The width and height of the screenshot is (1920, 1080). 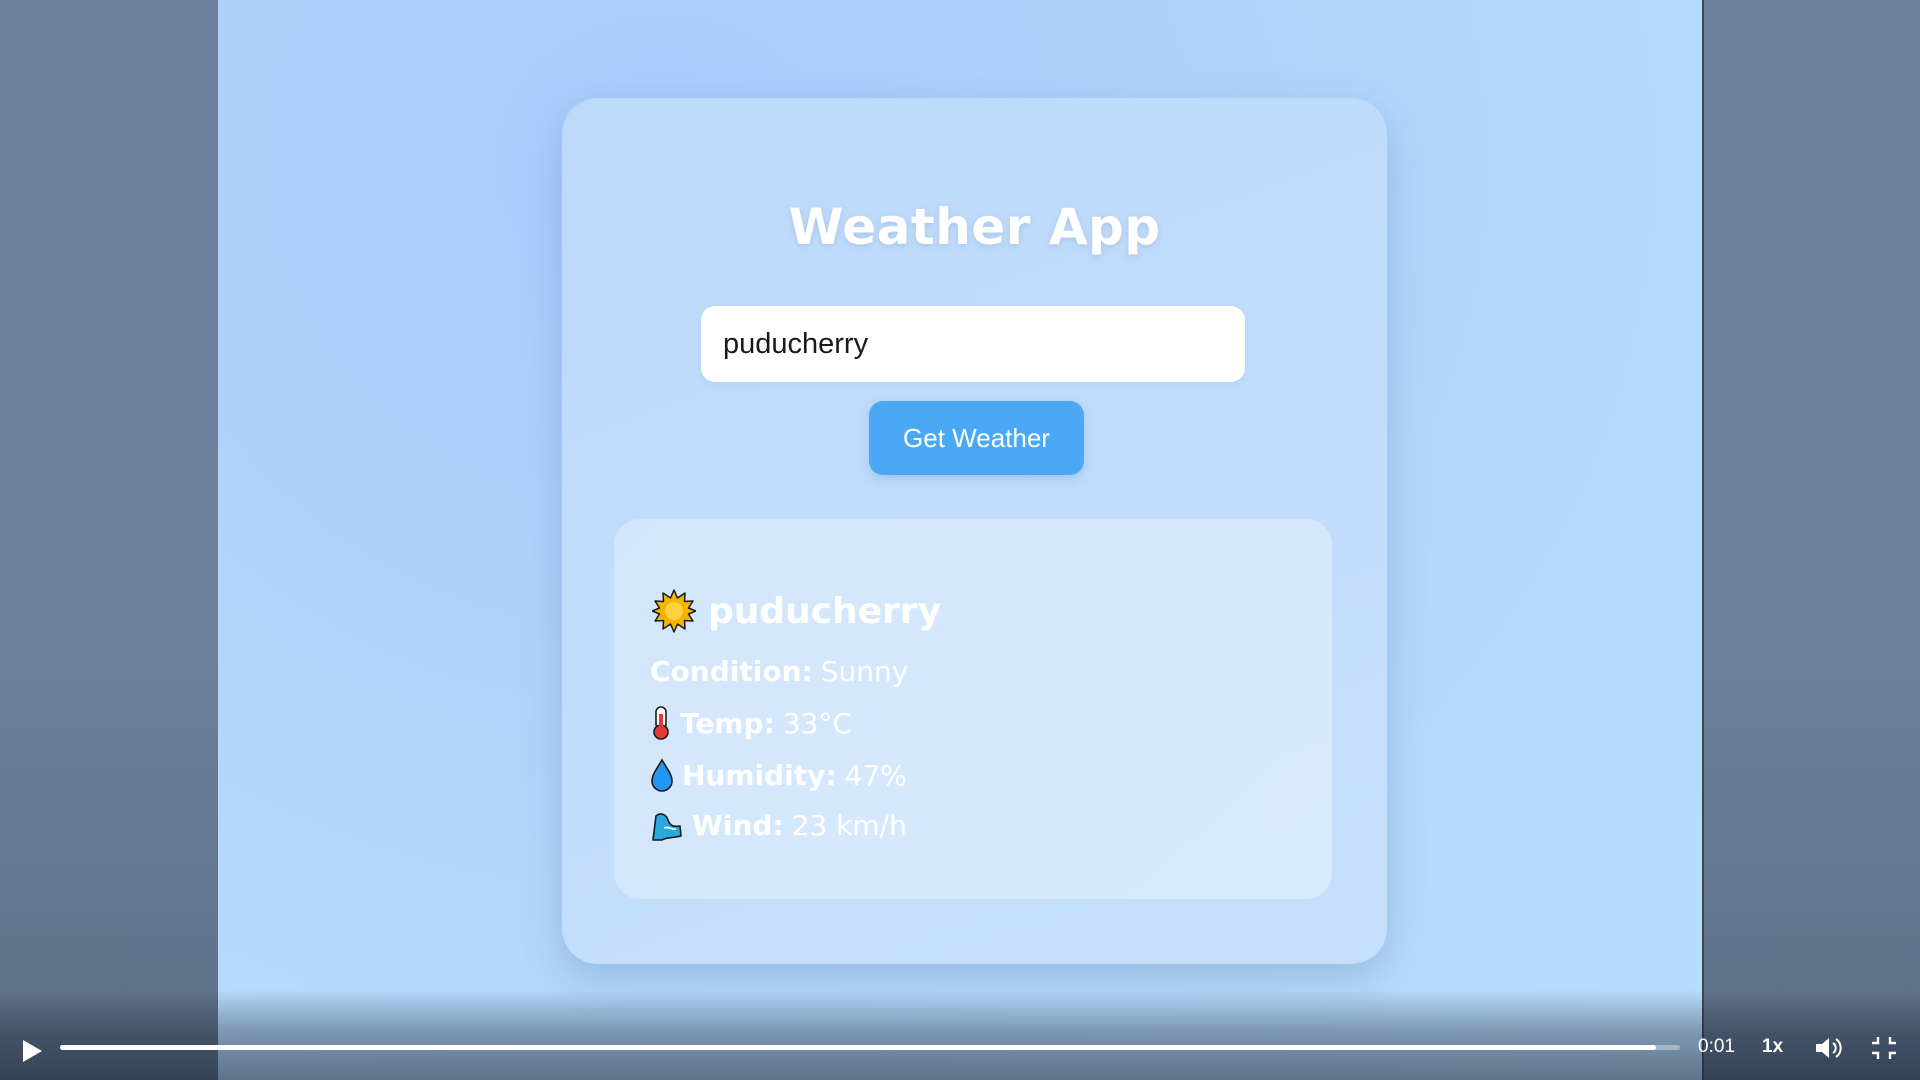 I want to click on get-weather-button: Get Weather, so click(x=976, y=438).